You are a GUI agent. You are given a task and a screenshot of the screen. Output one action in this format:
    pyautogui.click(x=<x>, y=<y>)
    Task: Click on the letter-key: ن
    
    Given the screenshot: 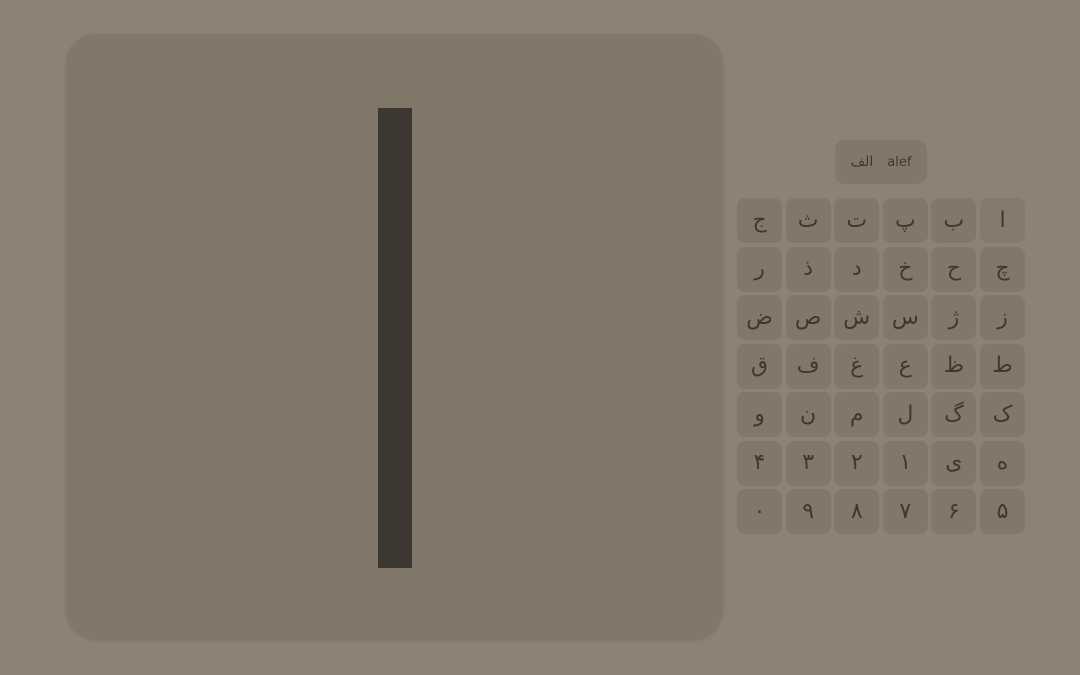 What is the action you would take?
    pyautogui.click(x=808, y=414)
    